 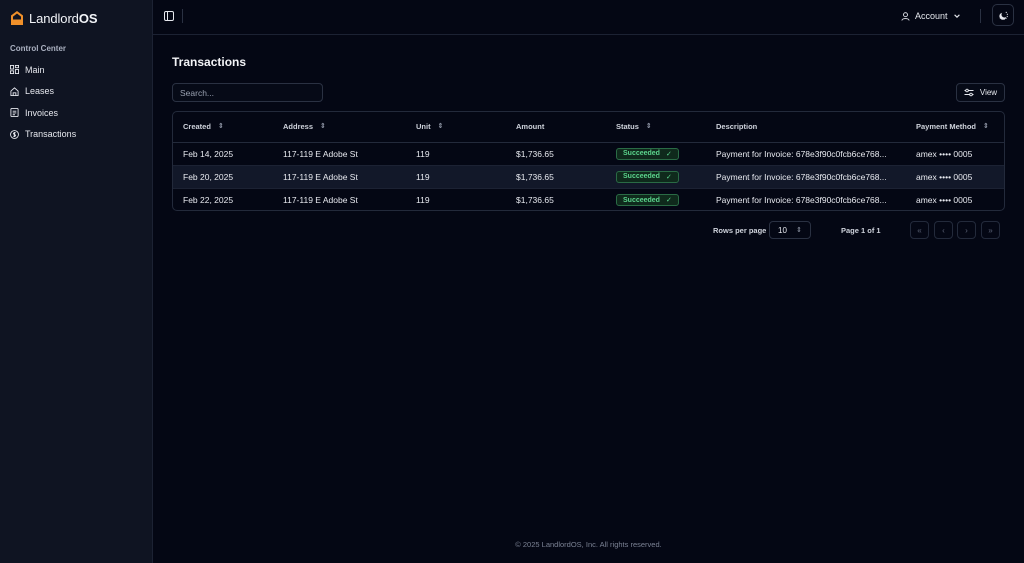 I want to click on prev-page-button: ‹, so click(x=943, y=230).